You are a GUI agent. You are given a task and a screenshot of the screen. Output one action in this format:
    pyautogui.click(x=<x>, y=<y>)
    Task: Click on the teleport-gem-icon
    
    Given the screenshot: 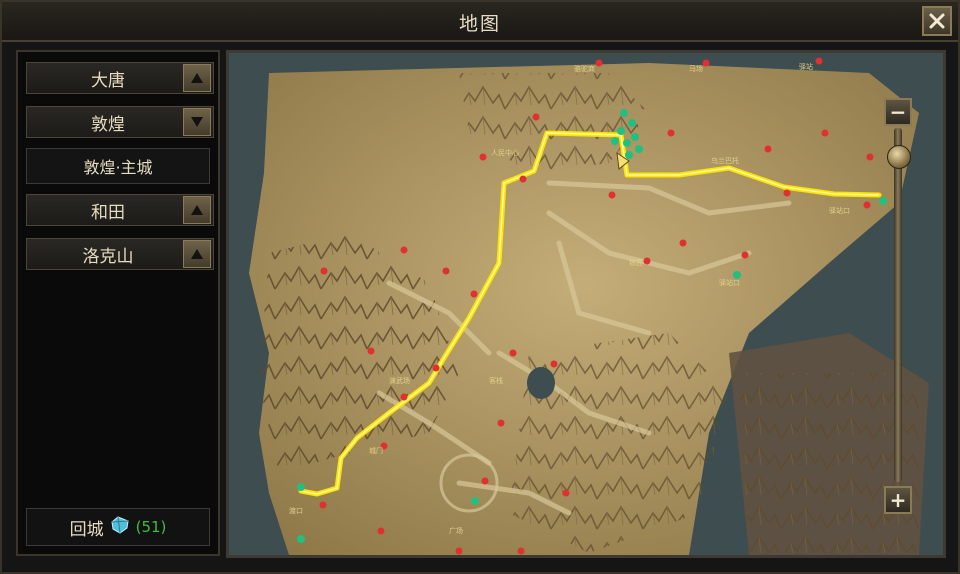 What is the action you would take?
    pyautogui.click(x=120, y=527)
    